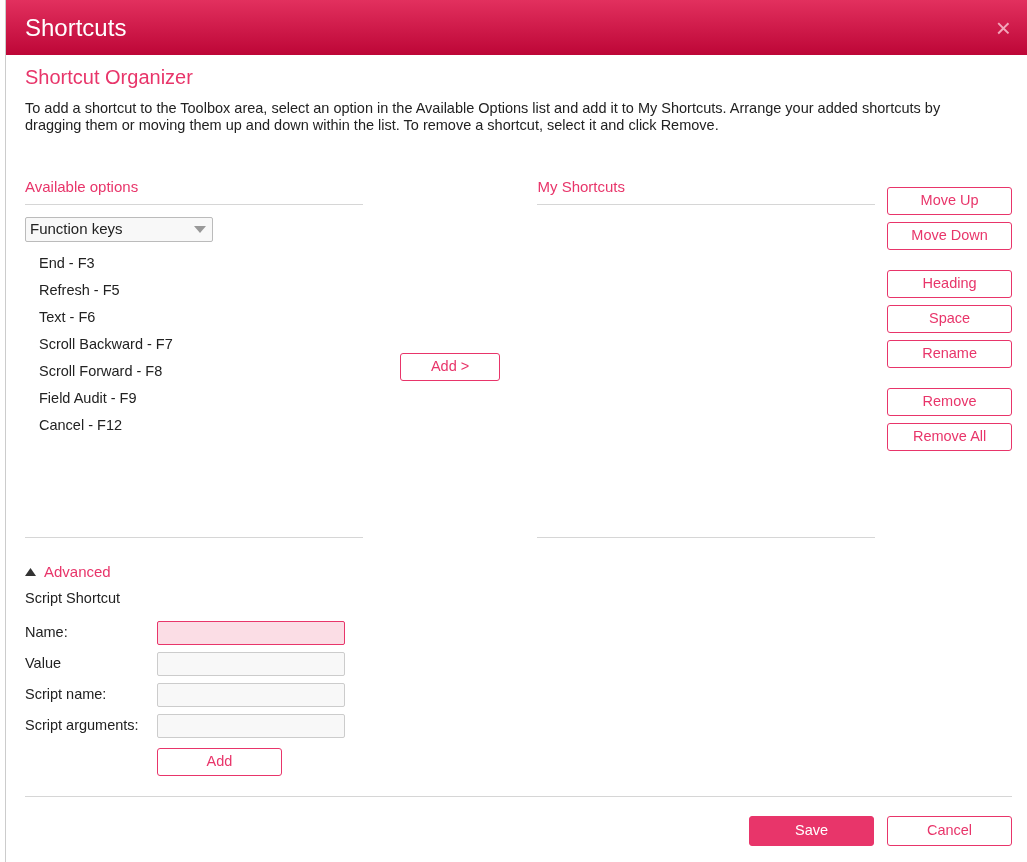 The height and width of the screenshot is (862, 1027). I want to click on action-button: Rename, so click(949, 354).